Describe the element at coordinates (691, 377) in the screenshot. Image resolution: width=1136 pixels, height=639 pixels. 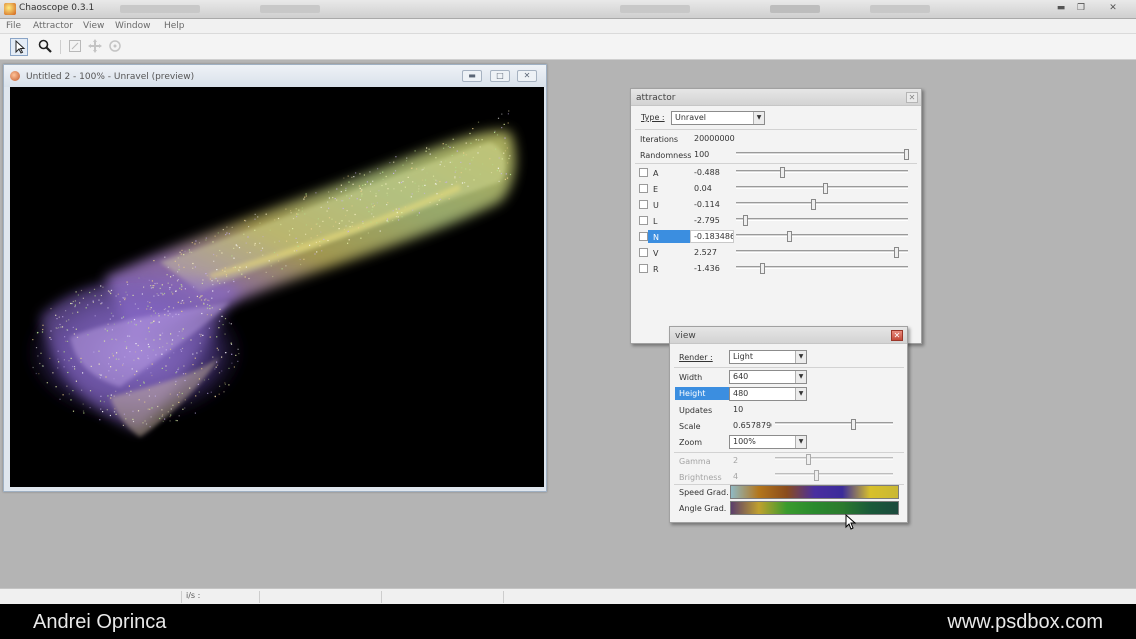
I see `width-label: Width` at that location.